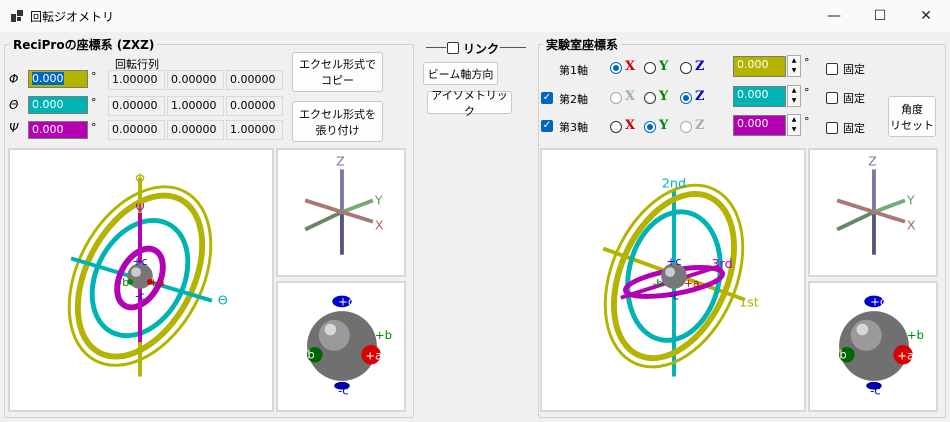  I want to click on axis2-checkbox: ✓, so click(547, 98).